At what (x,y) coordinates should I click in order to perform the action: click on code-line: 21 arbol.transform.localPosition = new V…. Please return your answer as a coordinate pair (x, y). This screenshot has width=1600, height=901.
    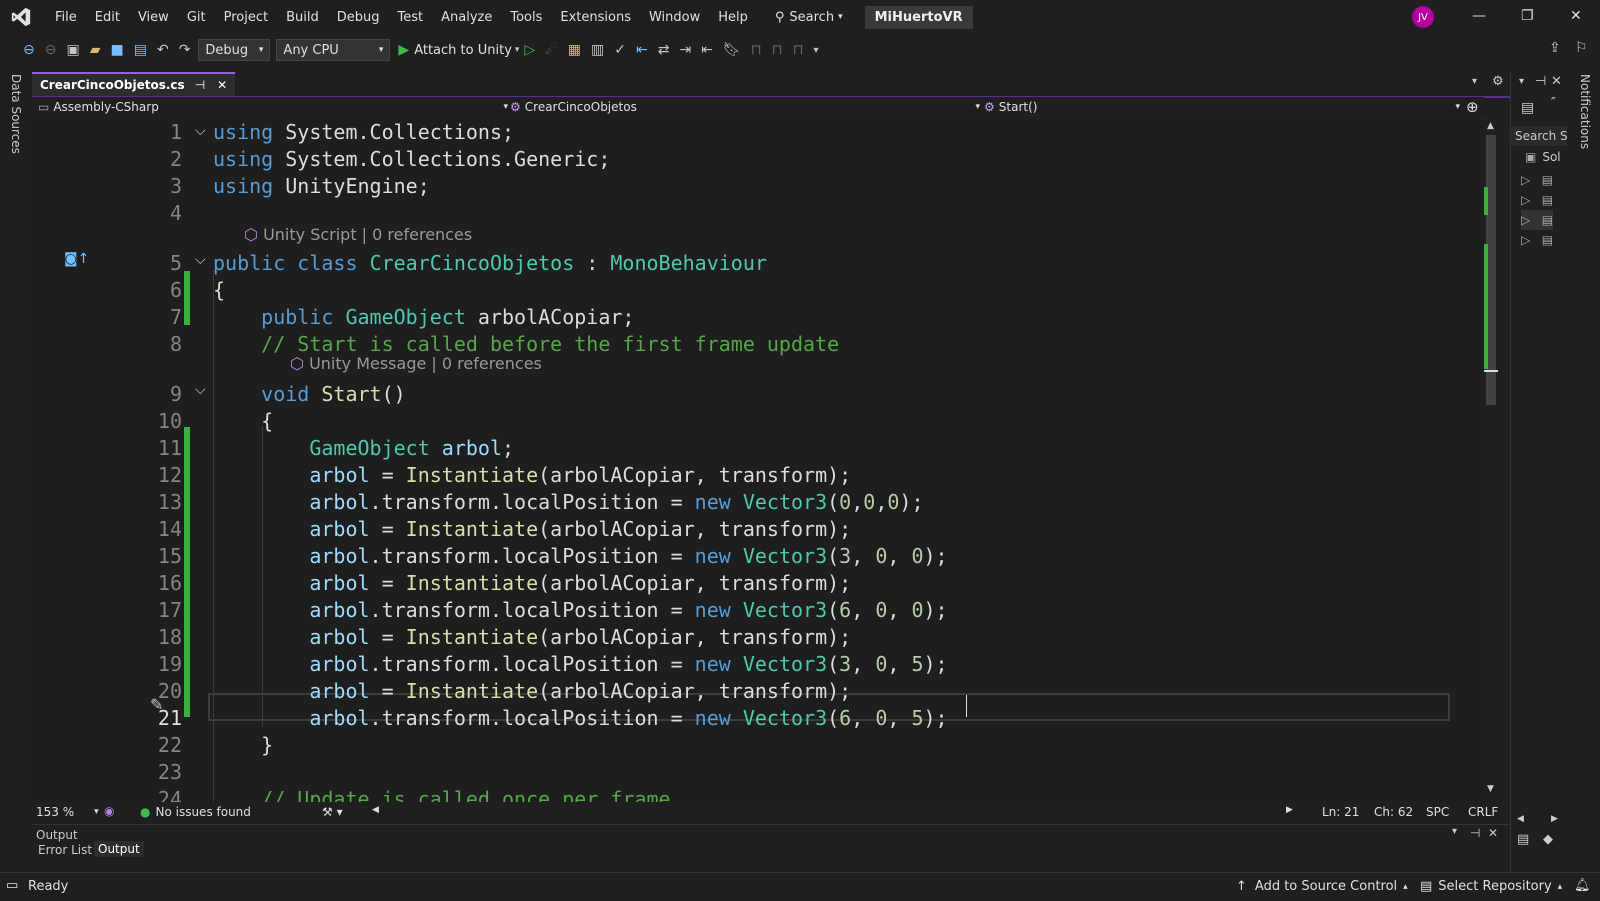
    Looking at the image, I should click on (757, 718).